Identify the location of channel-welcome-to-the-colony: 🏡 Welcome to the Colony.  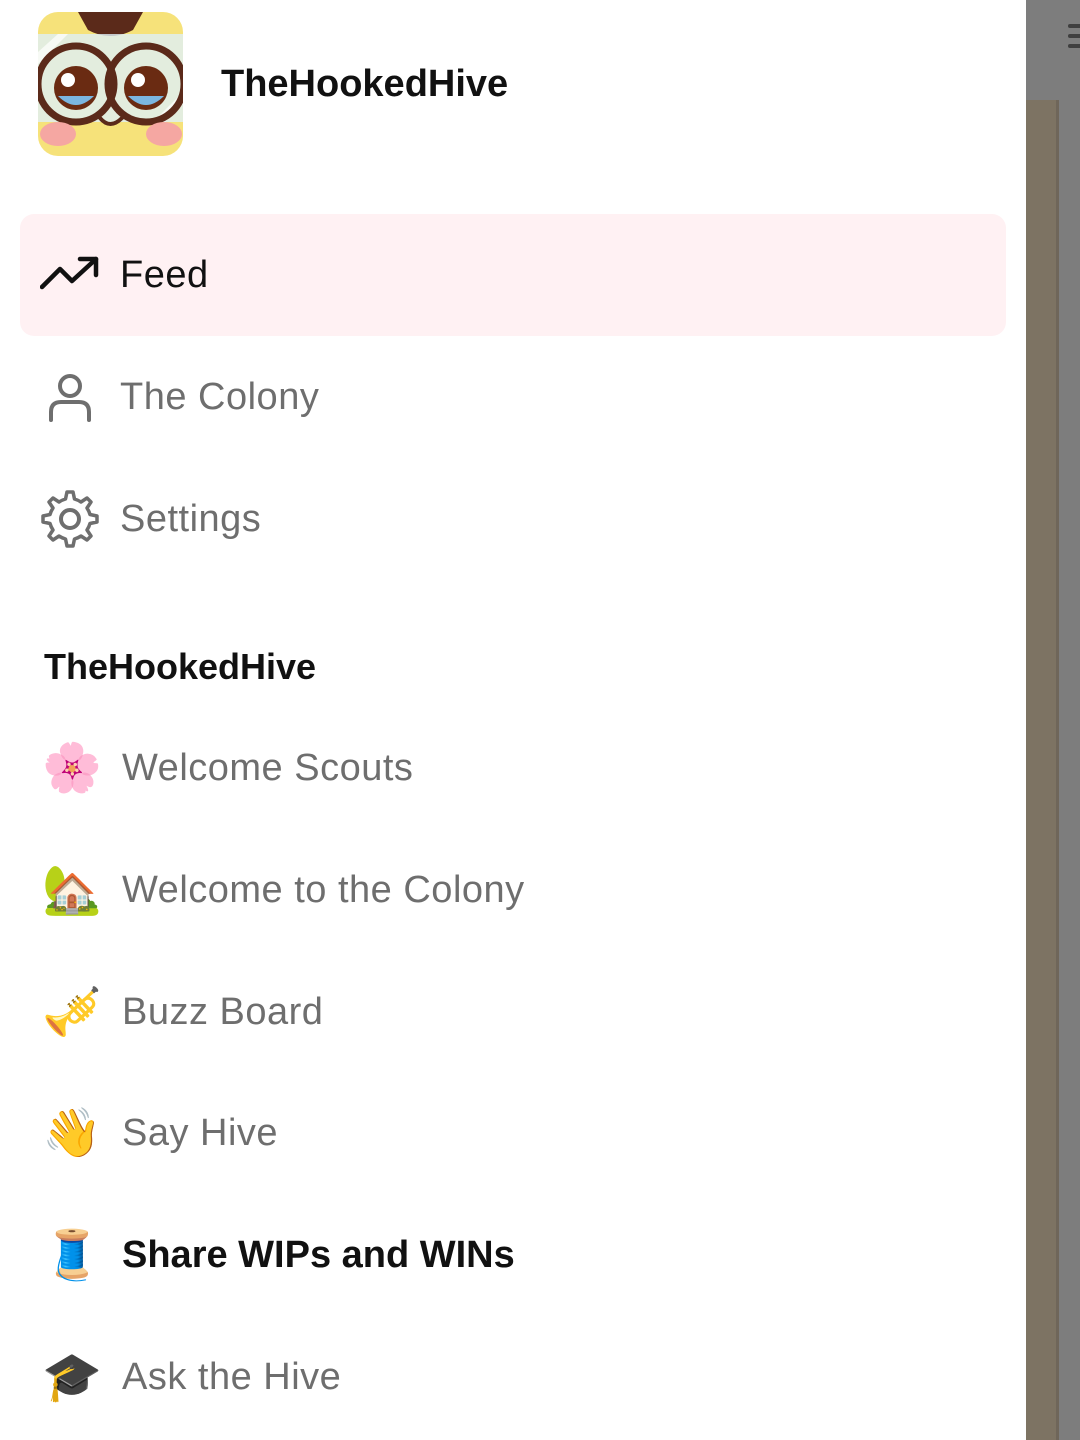
(513, 890).